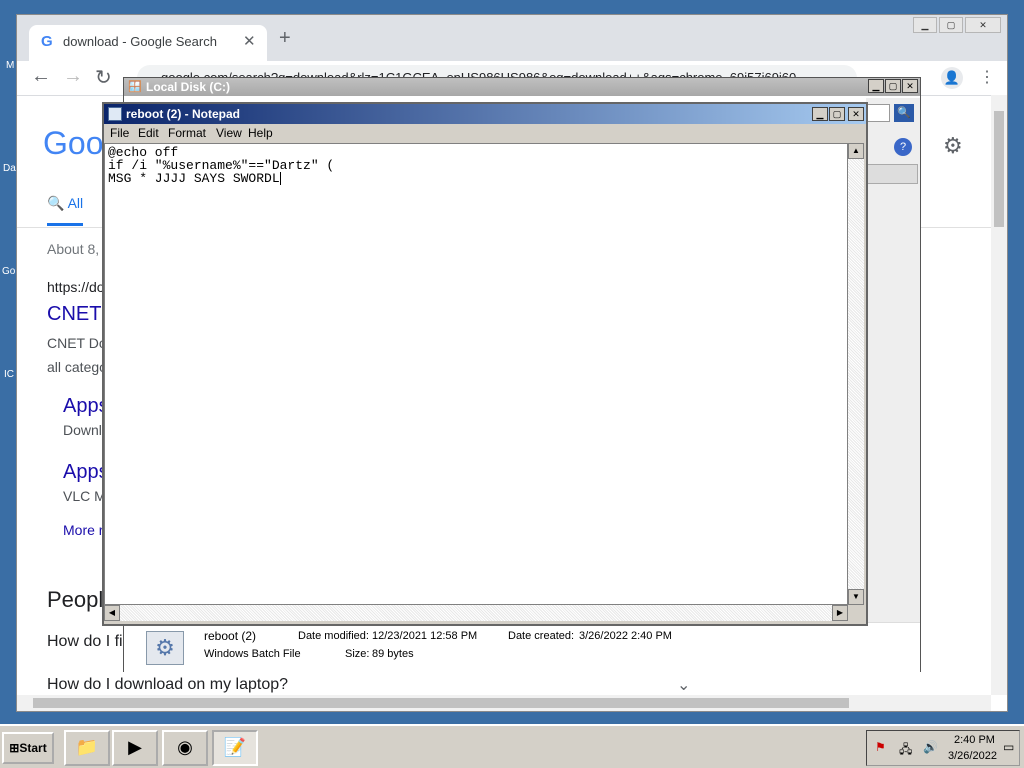  What do you see at coordinates (84, 496) in the screenshot?
I see `sitelink-desc: VLC M` at bounding box center [84, 496].